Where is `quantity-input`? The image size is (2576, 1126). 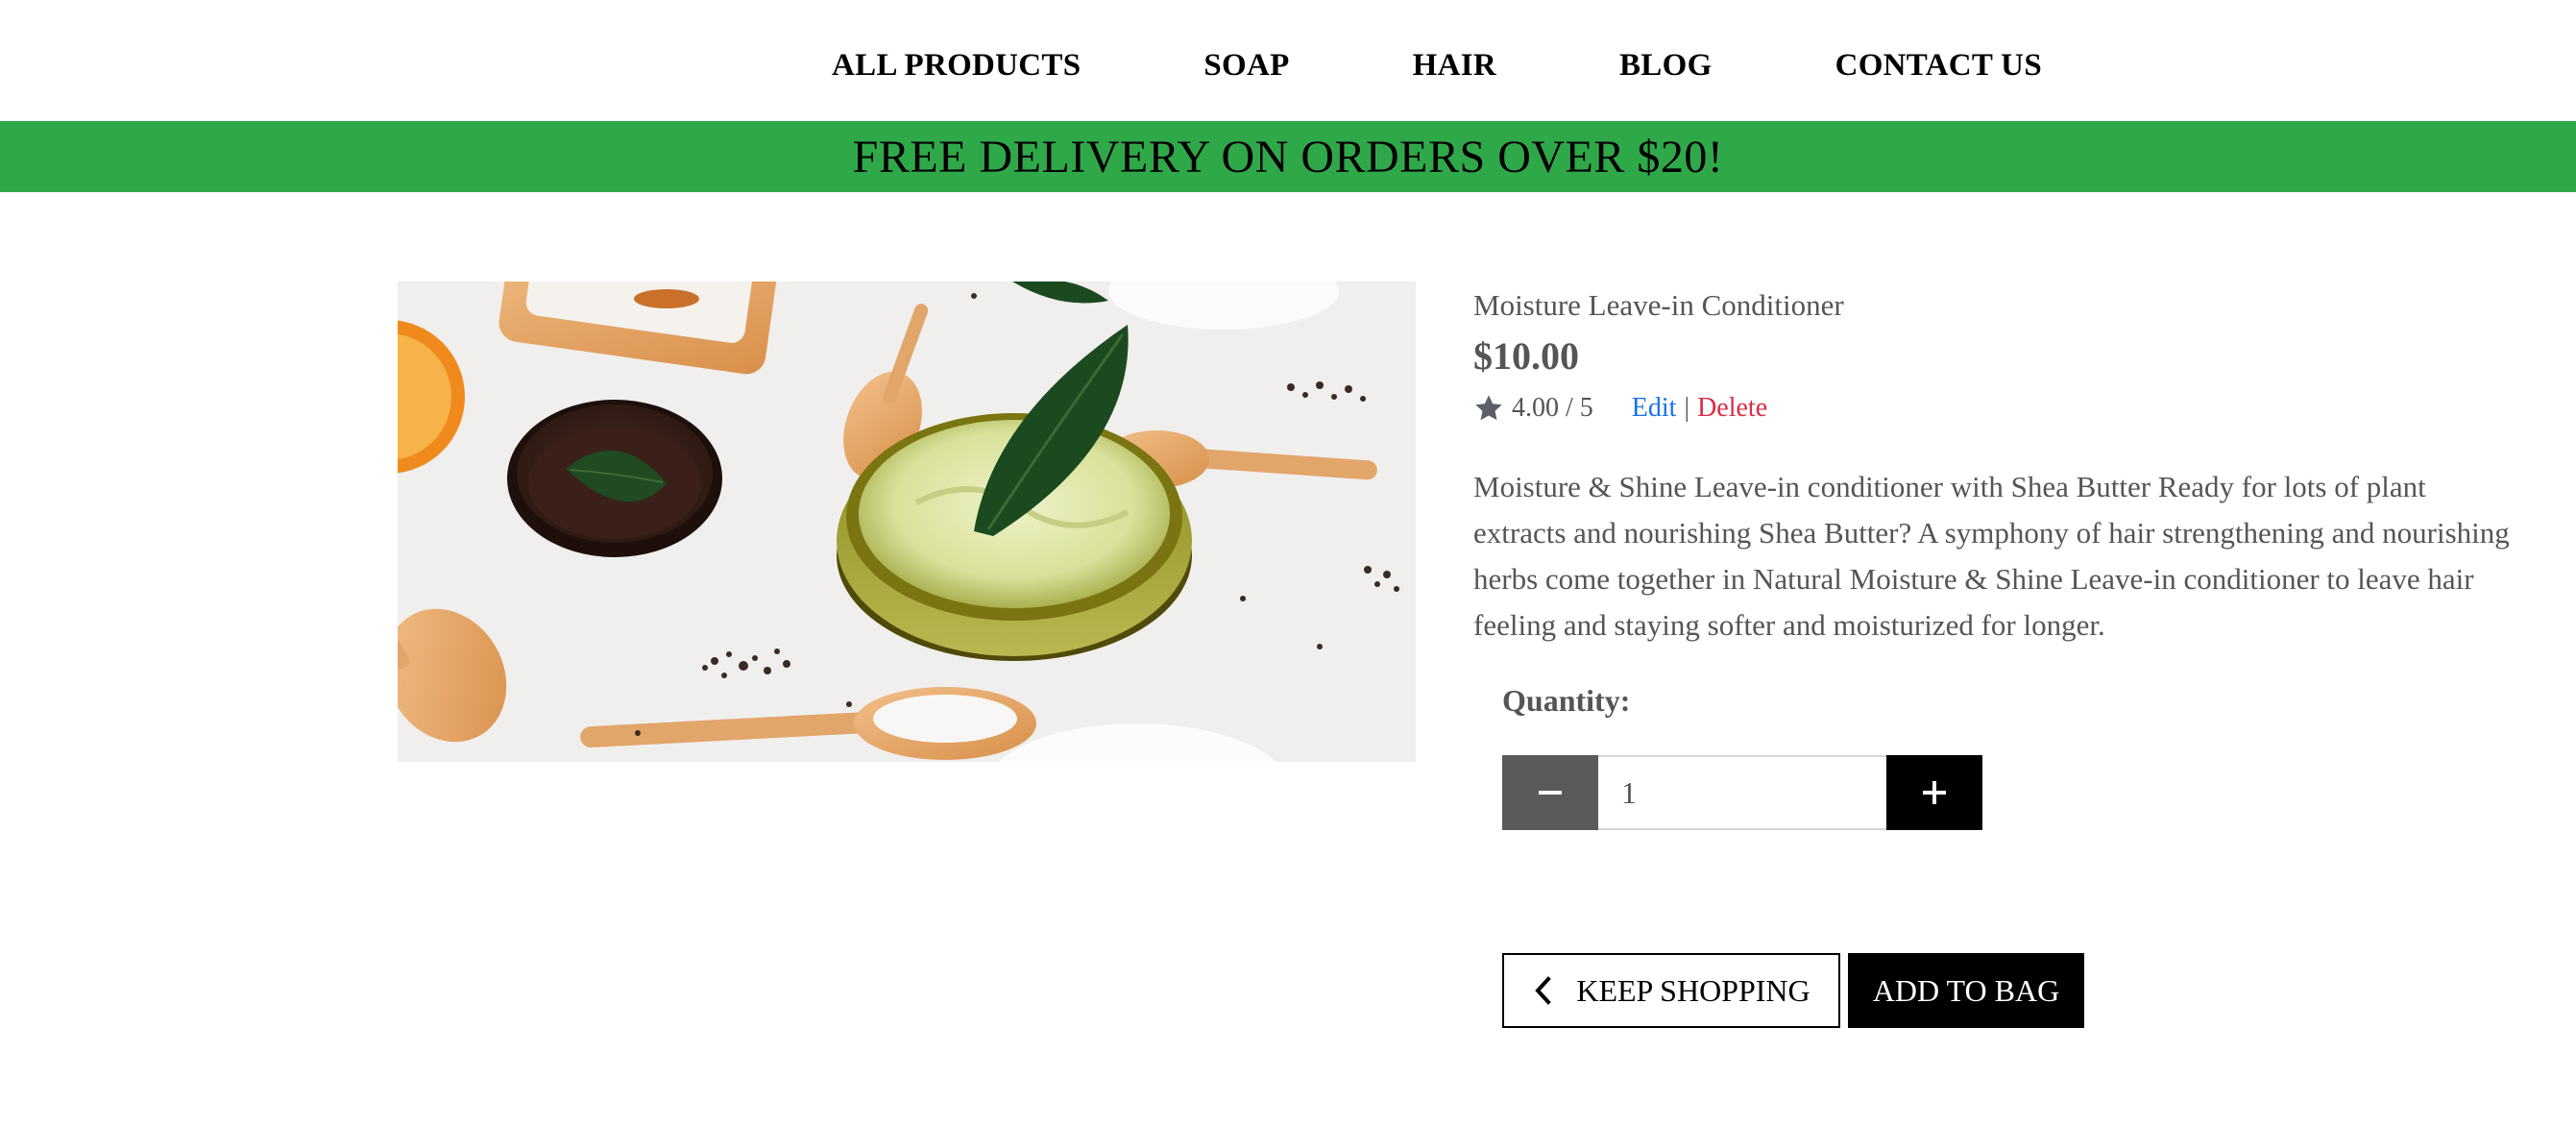
quantity-input is located at coordinates (1742, 792).